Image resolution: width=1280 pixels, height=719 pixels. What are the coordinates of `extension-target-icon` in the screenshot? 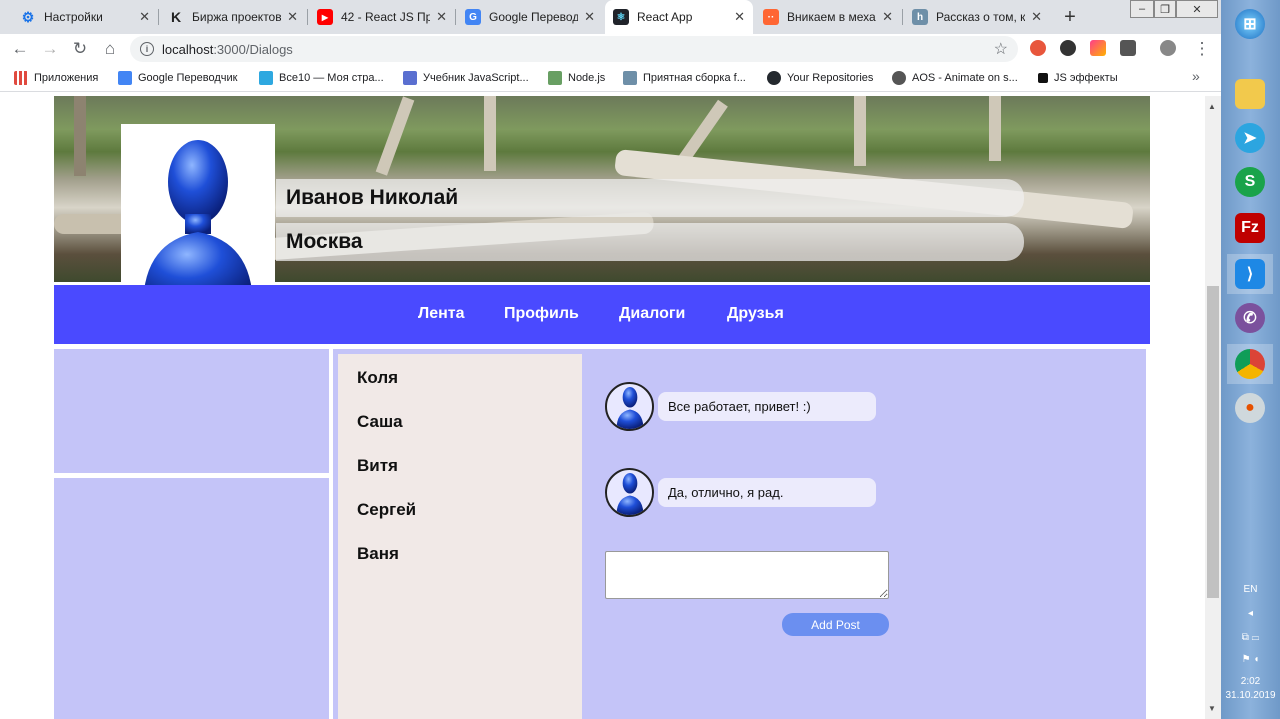 It's located at (1038, 48).